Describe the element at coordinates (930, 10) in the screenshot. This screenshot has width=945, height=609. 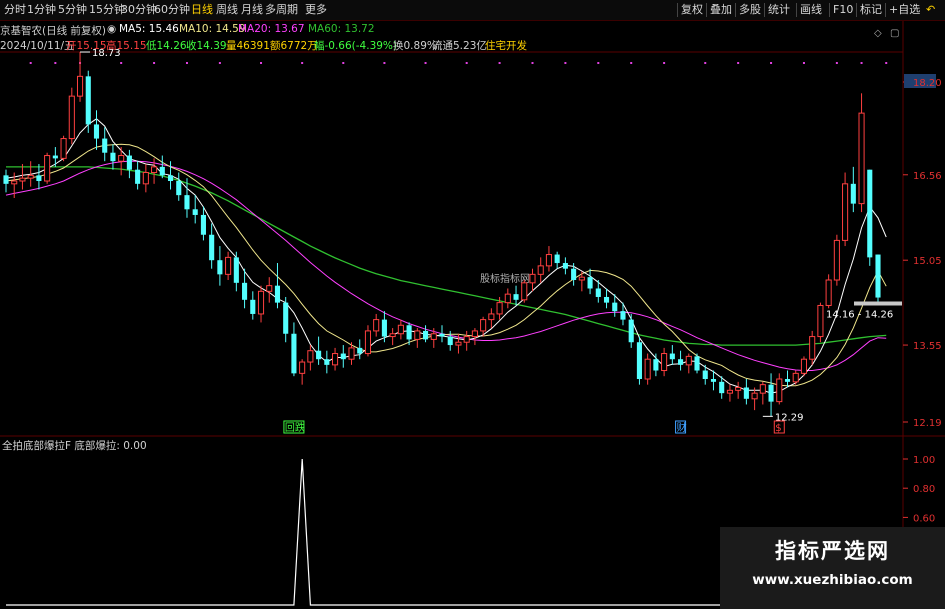
I see `back-arrow-icon: ↶` at that location.